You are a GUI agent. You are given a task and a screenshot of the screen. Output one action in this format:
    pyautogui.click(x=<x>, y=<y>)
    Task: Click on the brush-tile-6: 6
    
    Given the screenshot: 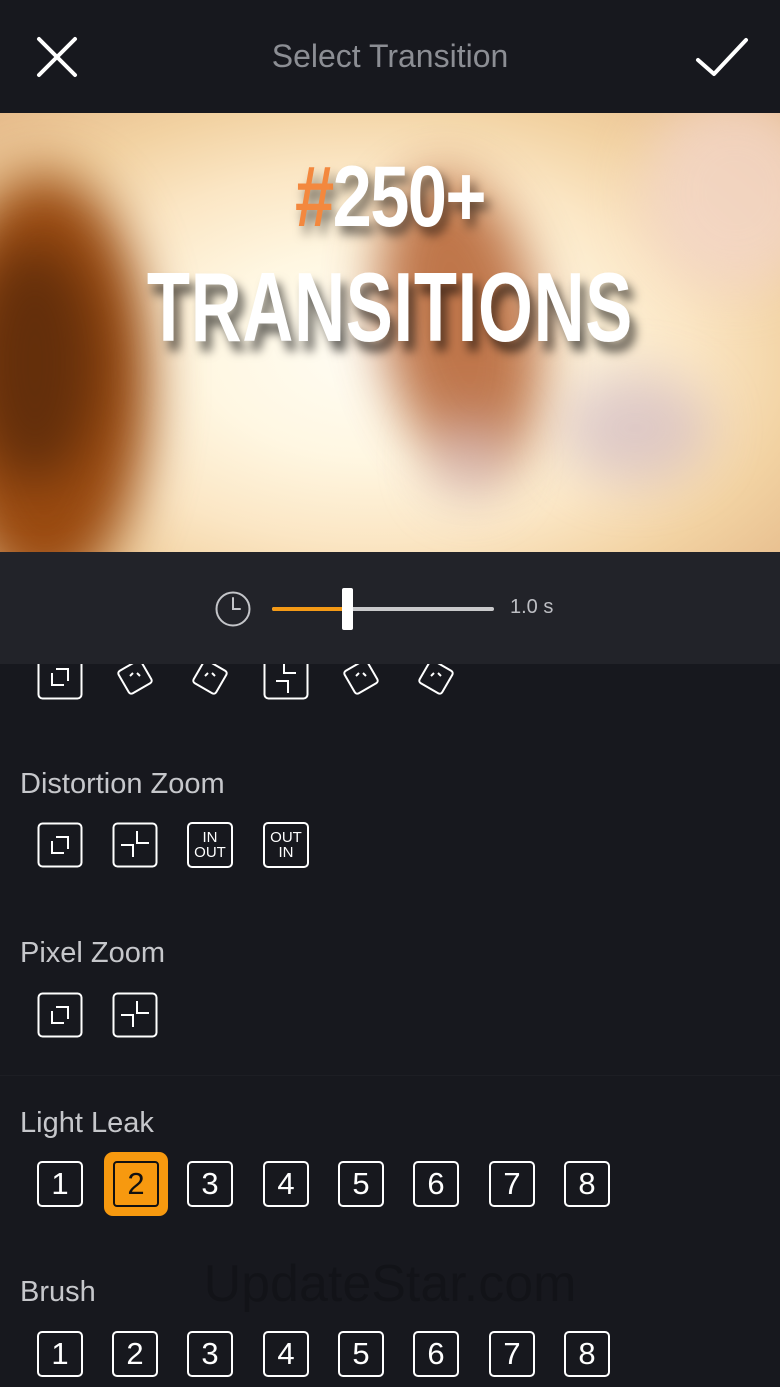 What is the action you would take?
    pyautogui.click(x=436, y=1354)
    